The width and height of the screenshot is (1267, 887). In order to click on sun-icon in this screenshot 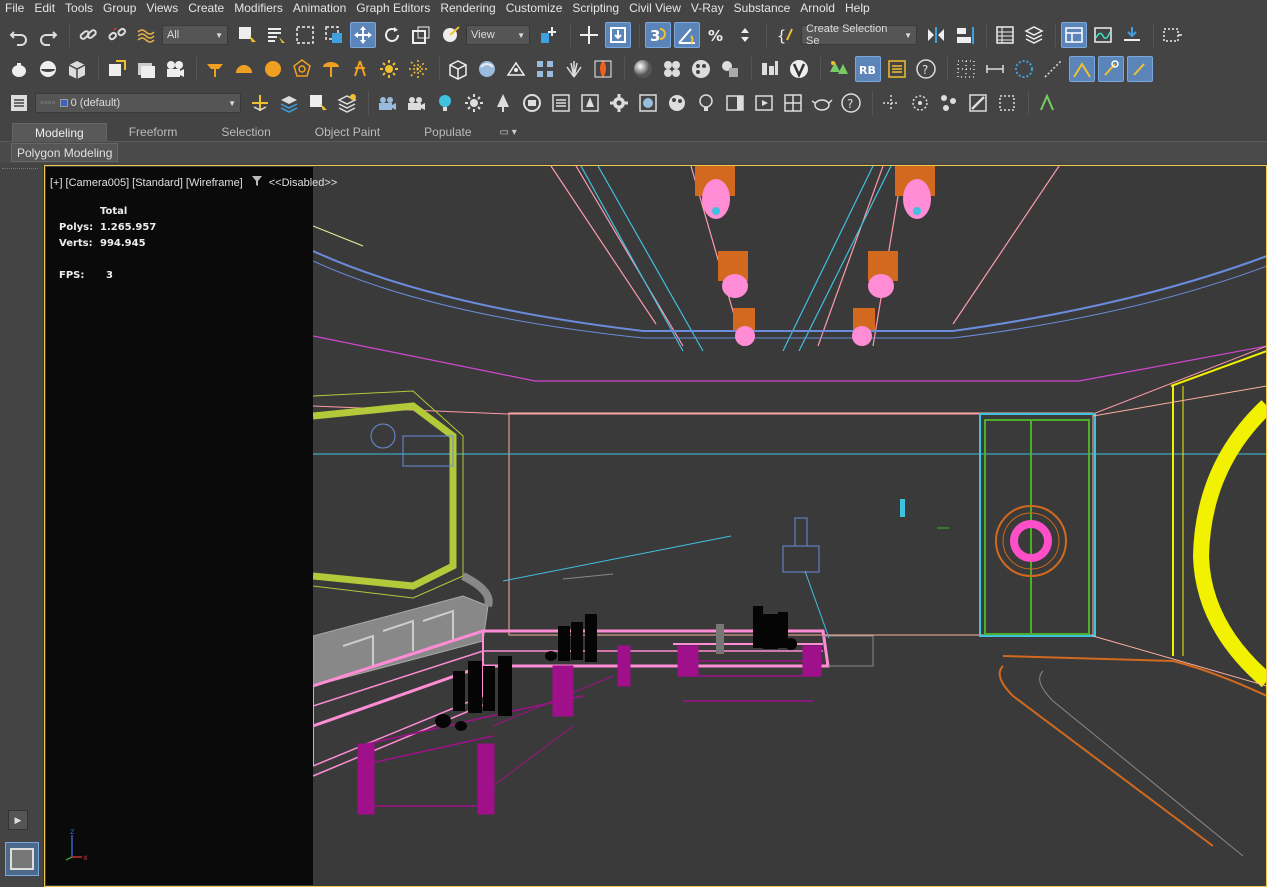, I will do `click(389, 69)`.